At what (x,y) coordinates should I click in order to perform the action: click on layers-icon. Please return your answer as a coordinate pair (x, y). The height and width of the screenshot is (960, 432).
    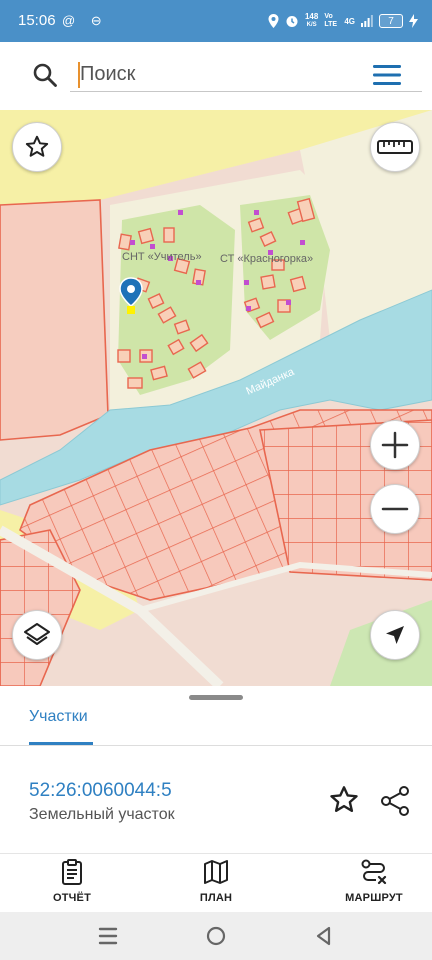
    Looking at the image, I should click on (37, 634).